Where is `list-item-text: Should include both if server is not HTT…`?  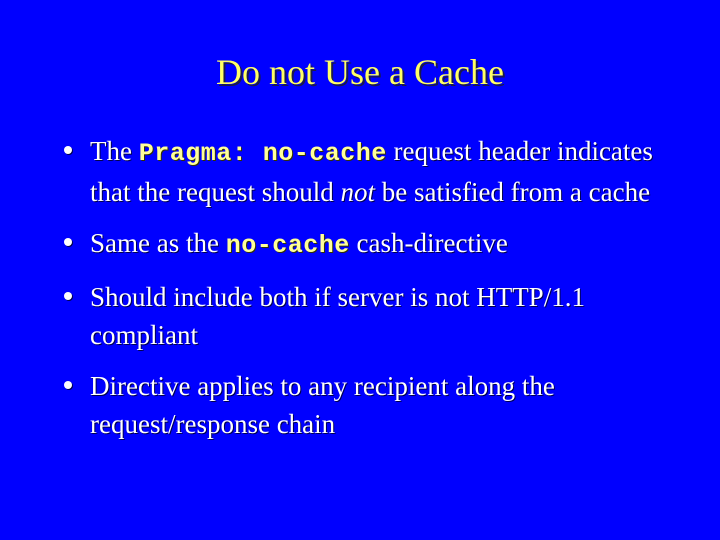
list-item-text: Should include both if server is not HTT… is located at coordinates (381, 316).